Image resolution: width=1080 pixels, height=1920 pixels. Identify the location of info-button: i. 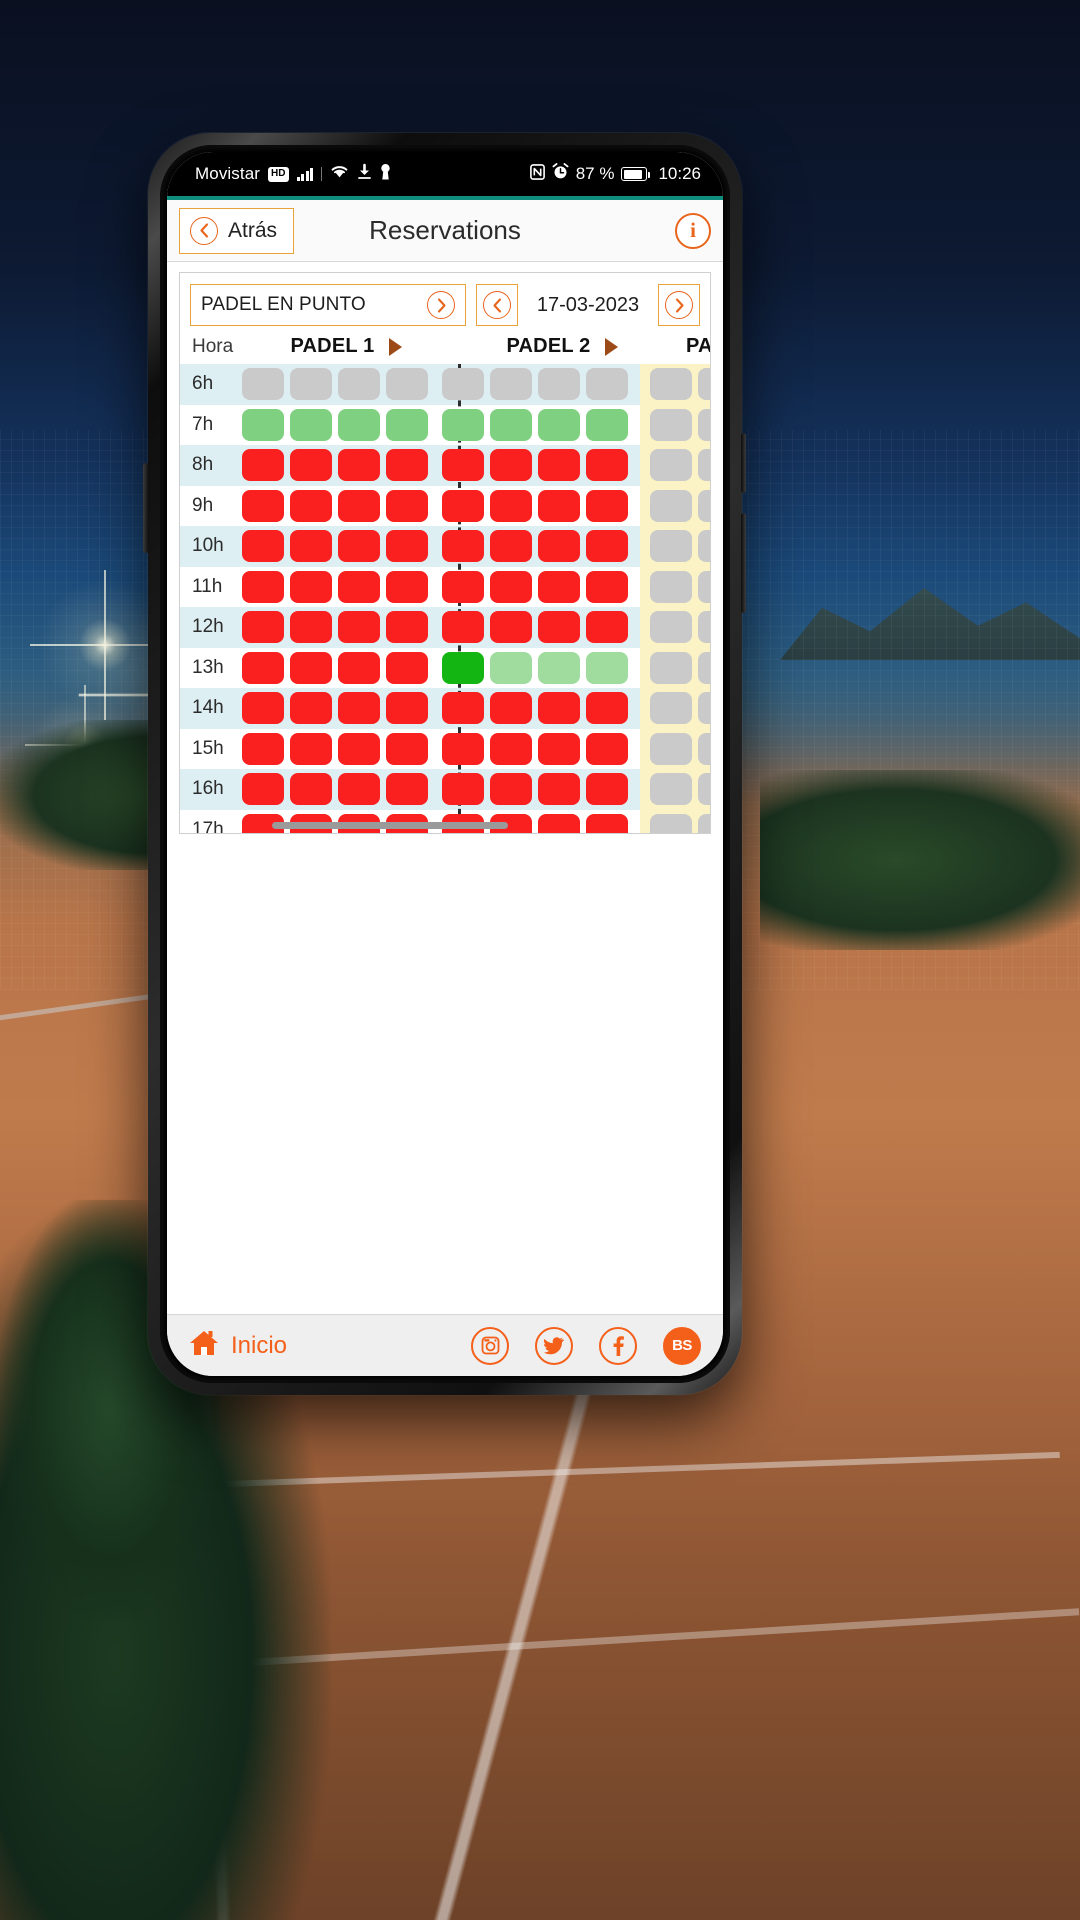
(693, 230).